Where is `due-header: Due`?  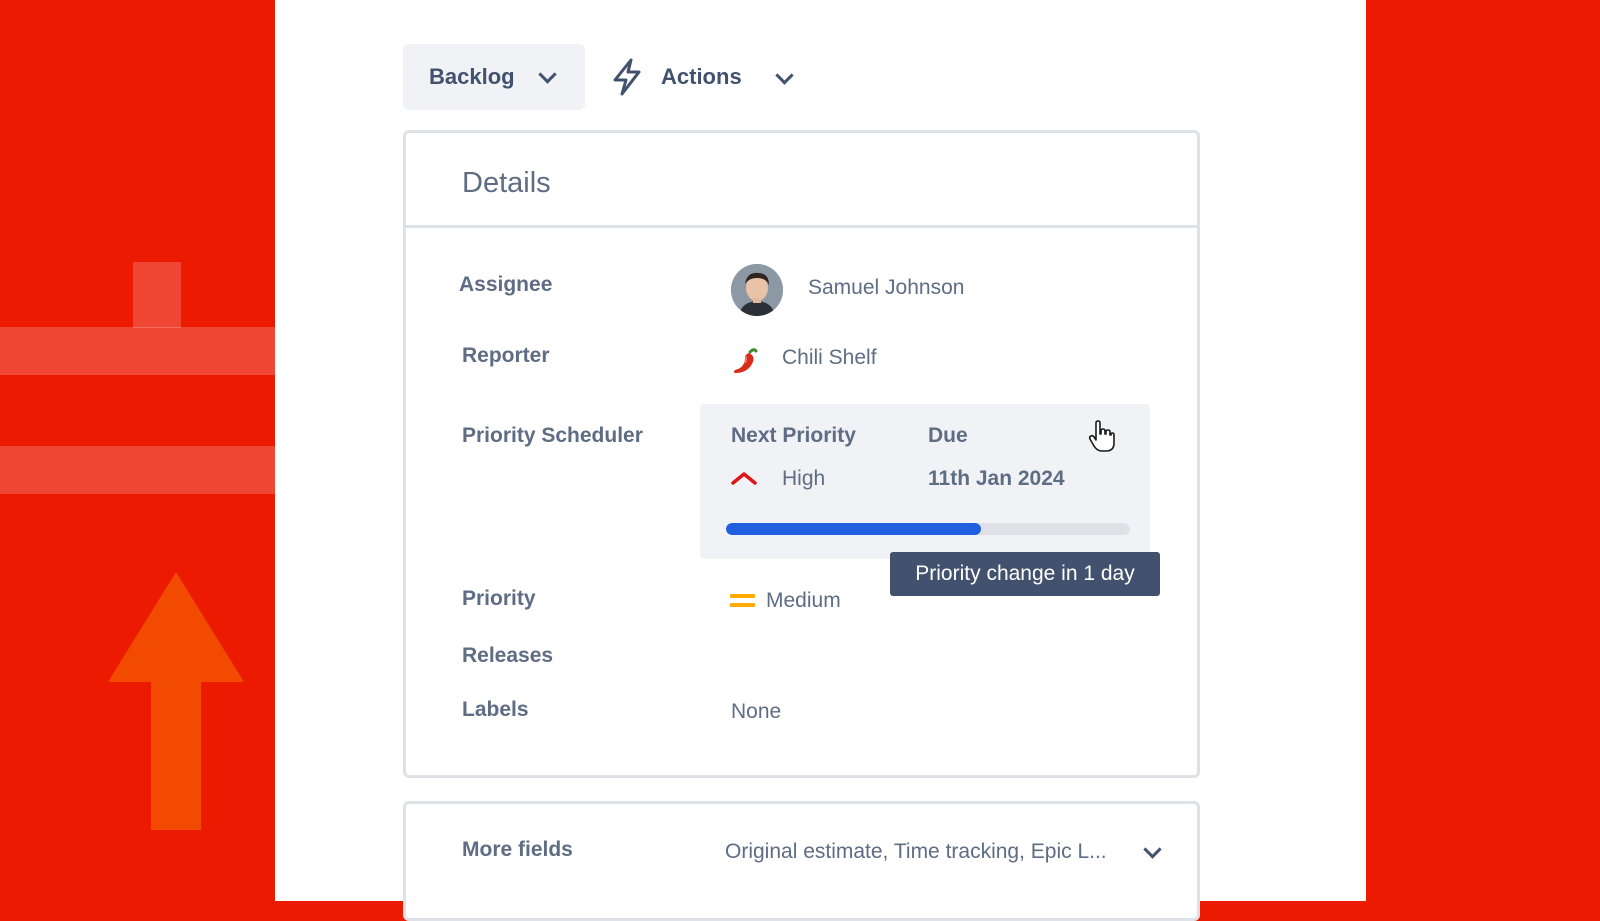 due-header: Due is located at coordinates (948, 435).